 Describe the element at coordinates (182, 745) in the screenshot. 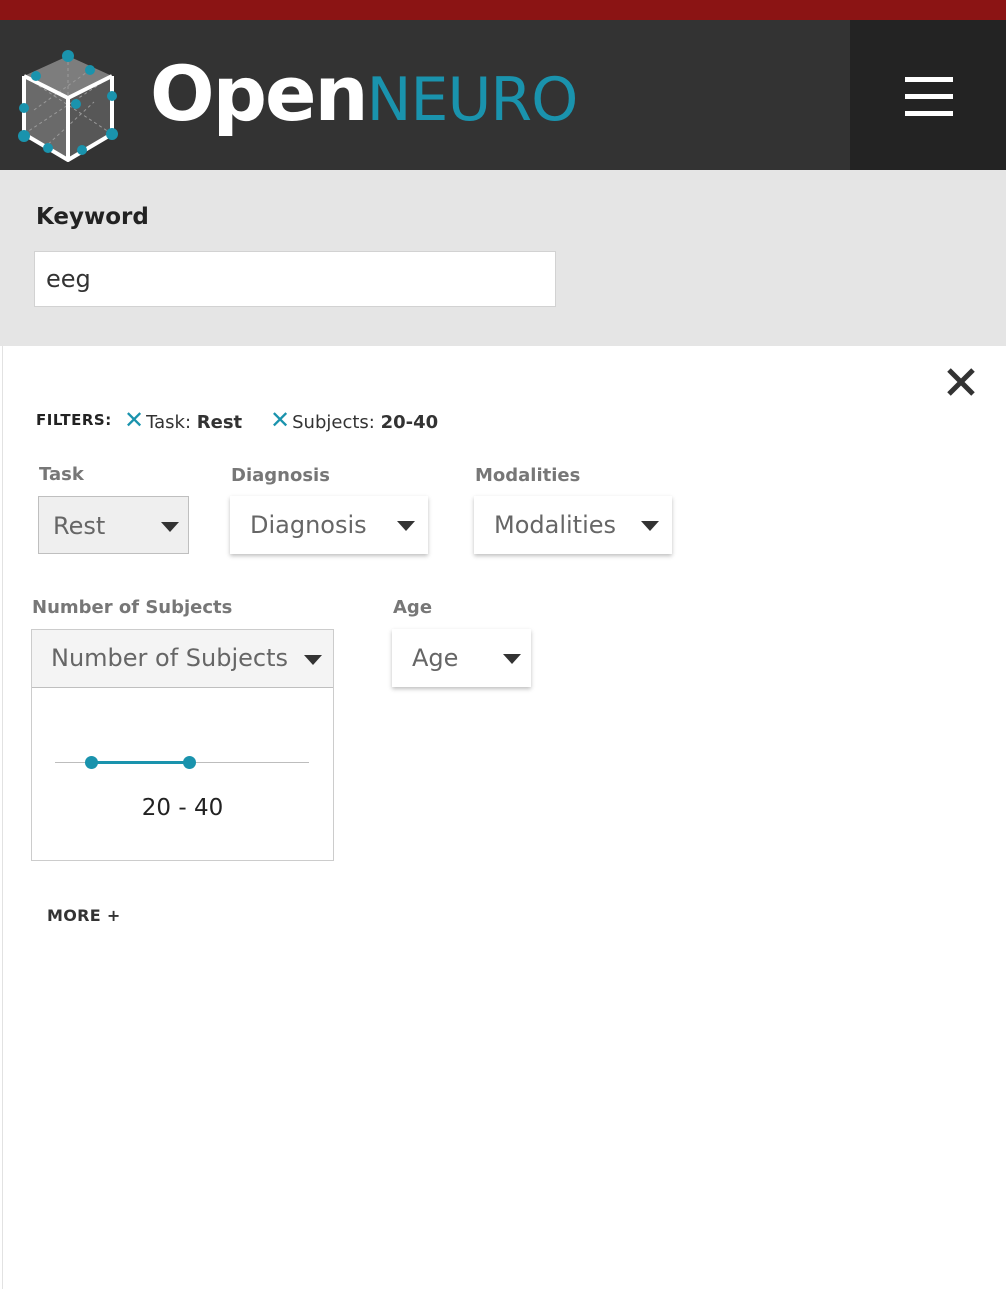

I see `subjects-range-dropdown: Number of Subjects 20 - 40` at that location.